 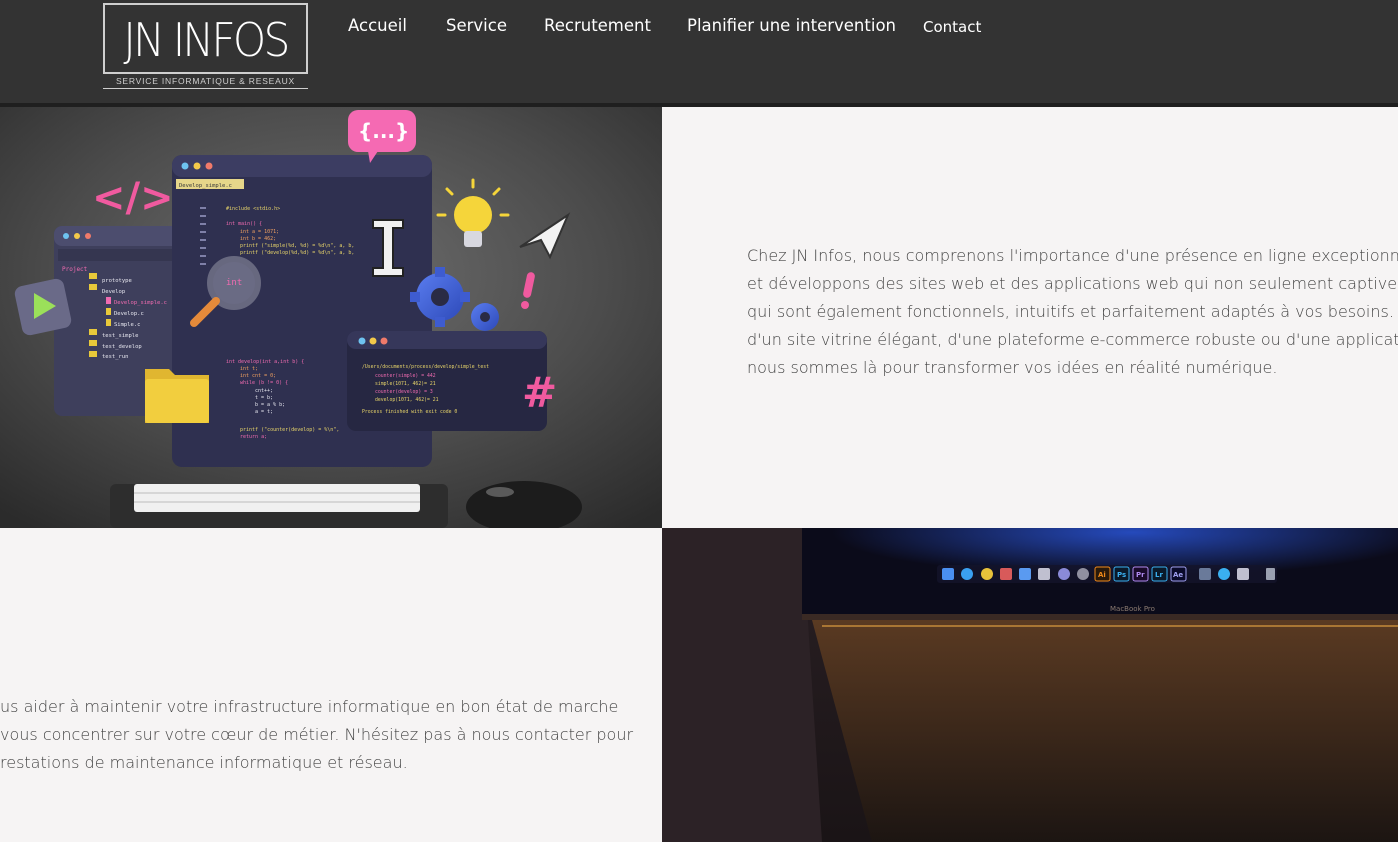 I want to click on svg-text: simple(1071, 462)= 21, so click(x=405, y=384).